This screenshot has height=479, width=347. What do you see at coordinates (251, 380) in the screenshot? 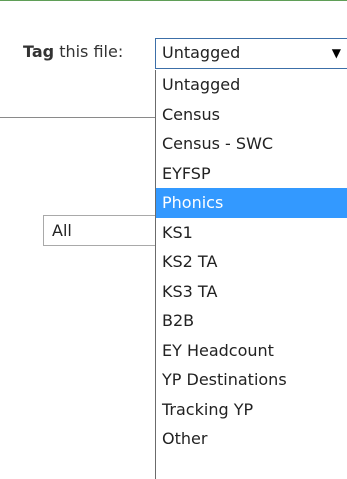
I see `dropdown-option: YP Destinations` at bounding box center [251, 380].